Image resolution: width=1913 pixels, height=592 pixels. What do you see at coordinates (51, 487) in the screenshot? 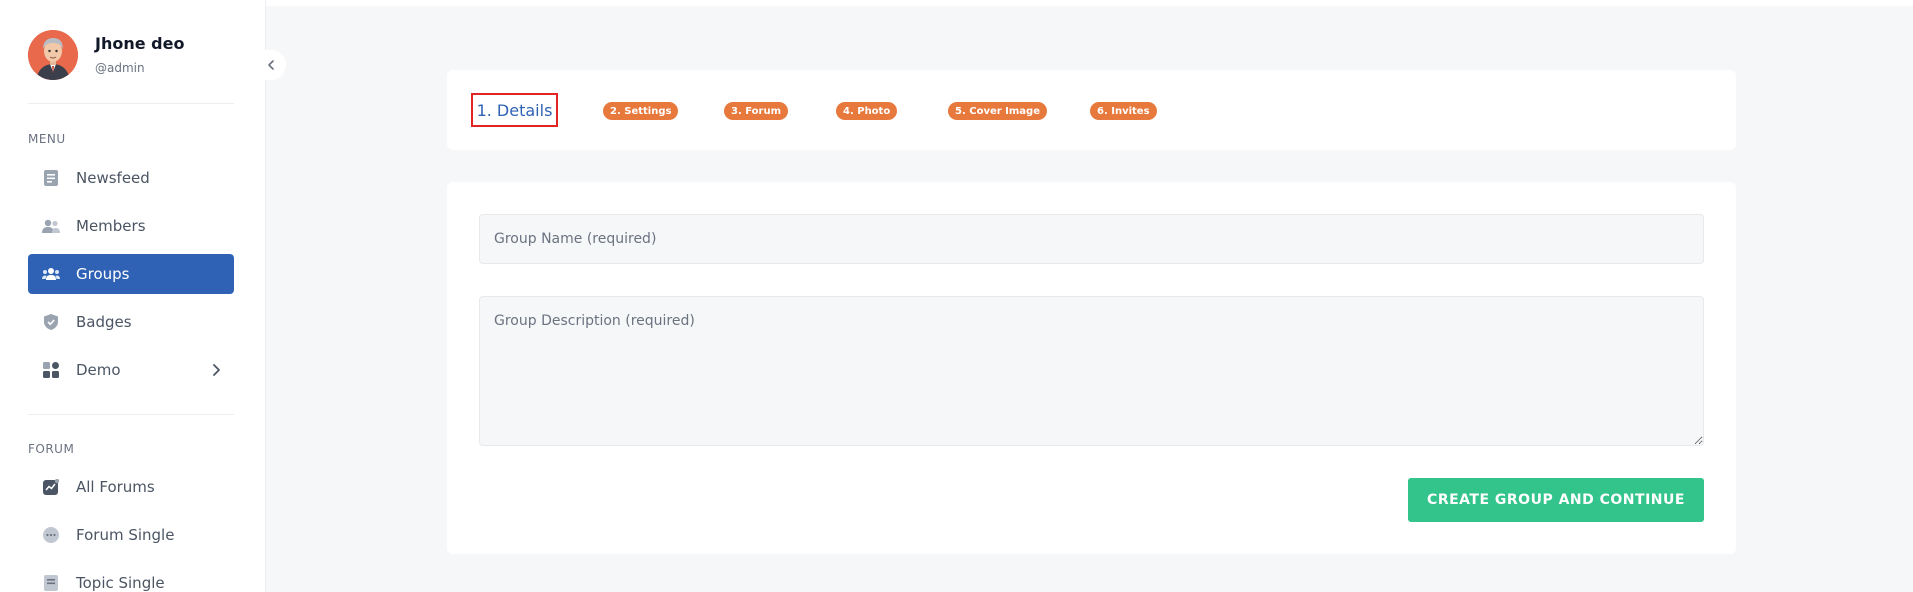
I see `forum-chart-icon` at bounding box center [51, 487].